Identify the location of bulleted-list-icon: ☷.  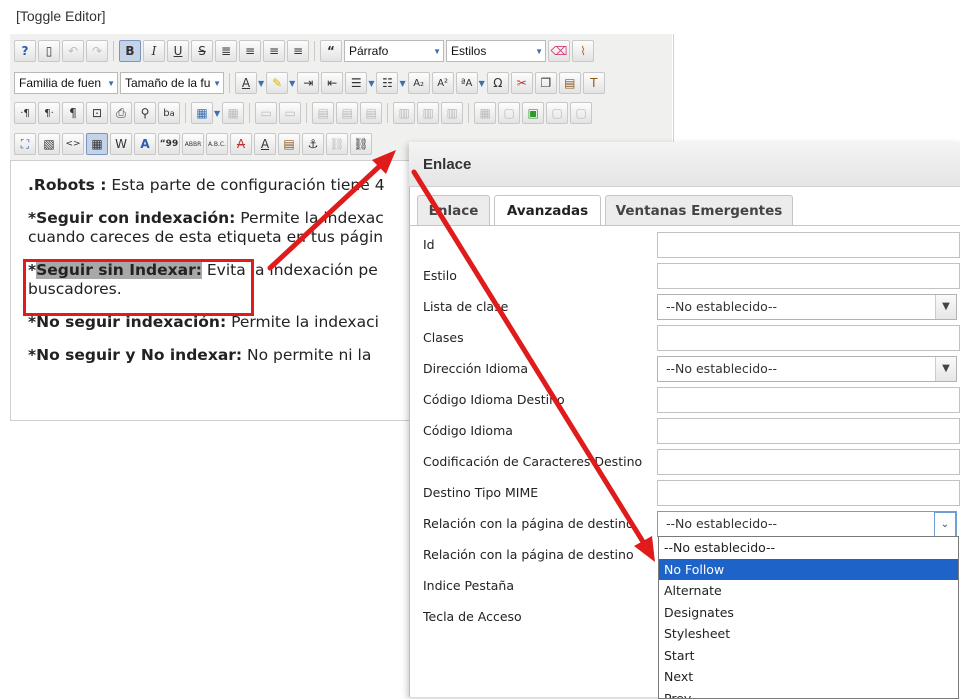
(387, 83).